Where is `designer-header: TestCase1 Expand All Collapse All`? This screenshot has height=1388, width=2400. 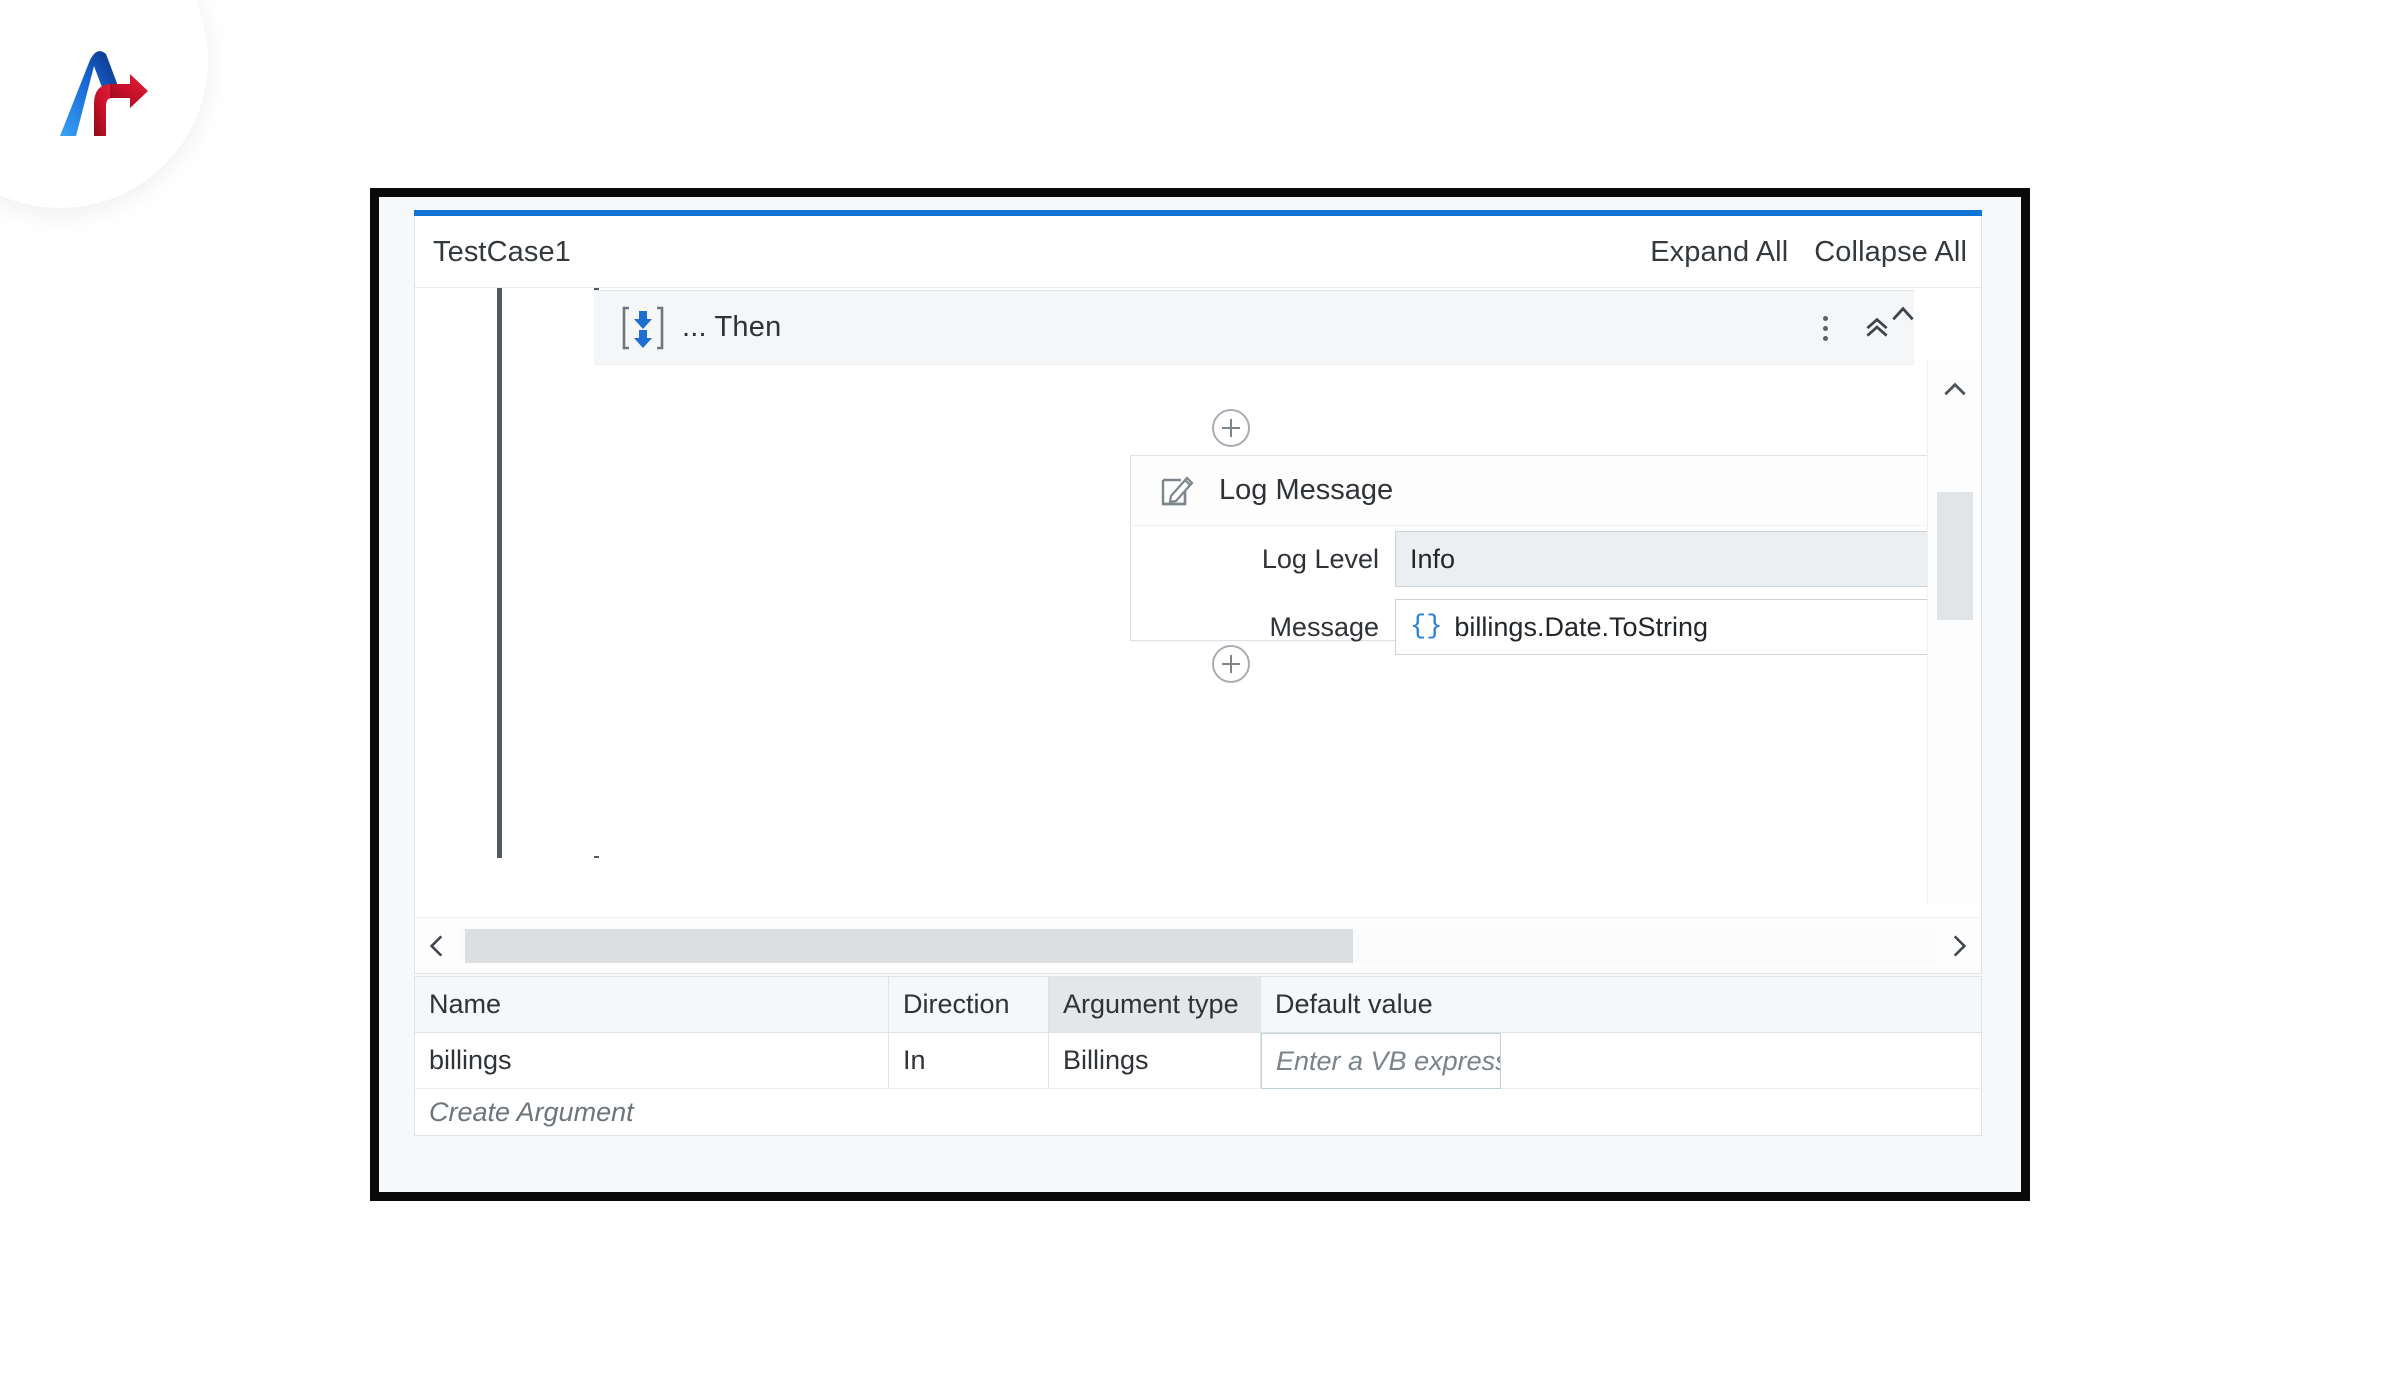
designer-header: TestCase1 Expand All Collapse All is located at coordinates (1198, 252).